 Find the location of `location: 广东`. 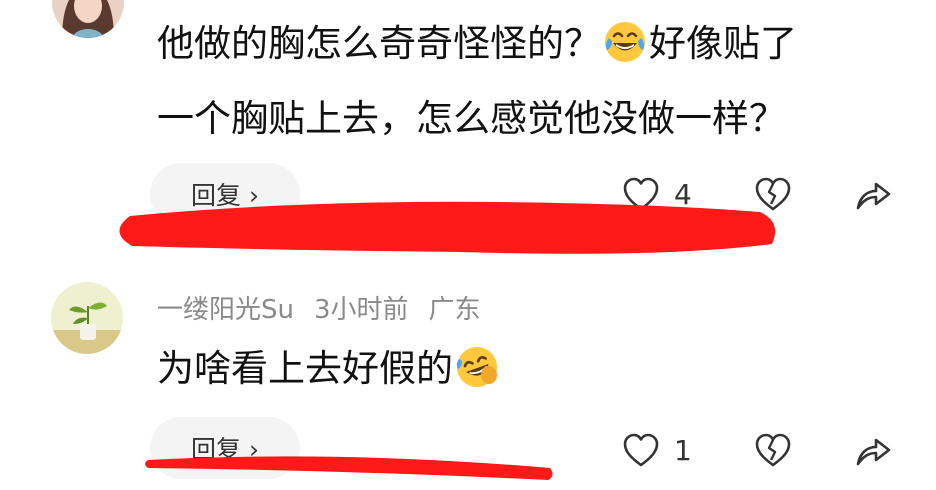

location: 广东 is located at coordinates (454, 309).